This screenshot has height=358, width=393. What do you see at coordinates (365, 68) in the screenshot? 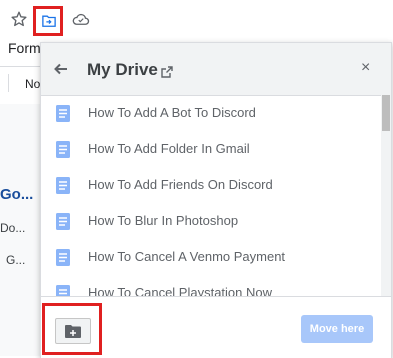
I see `close-button: ×` at bounding box center [365, 68].